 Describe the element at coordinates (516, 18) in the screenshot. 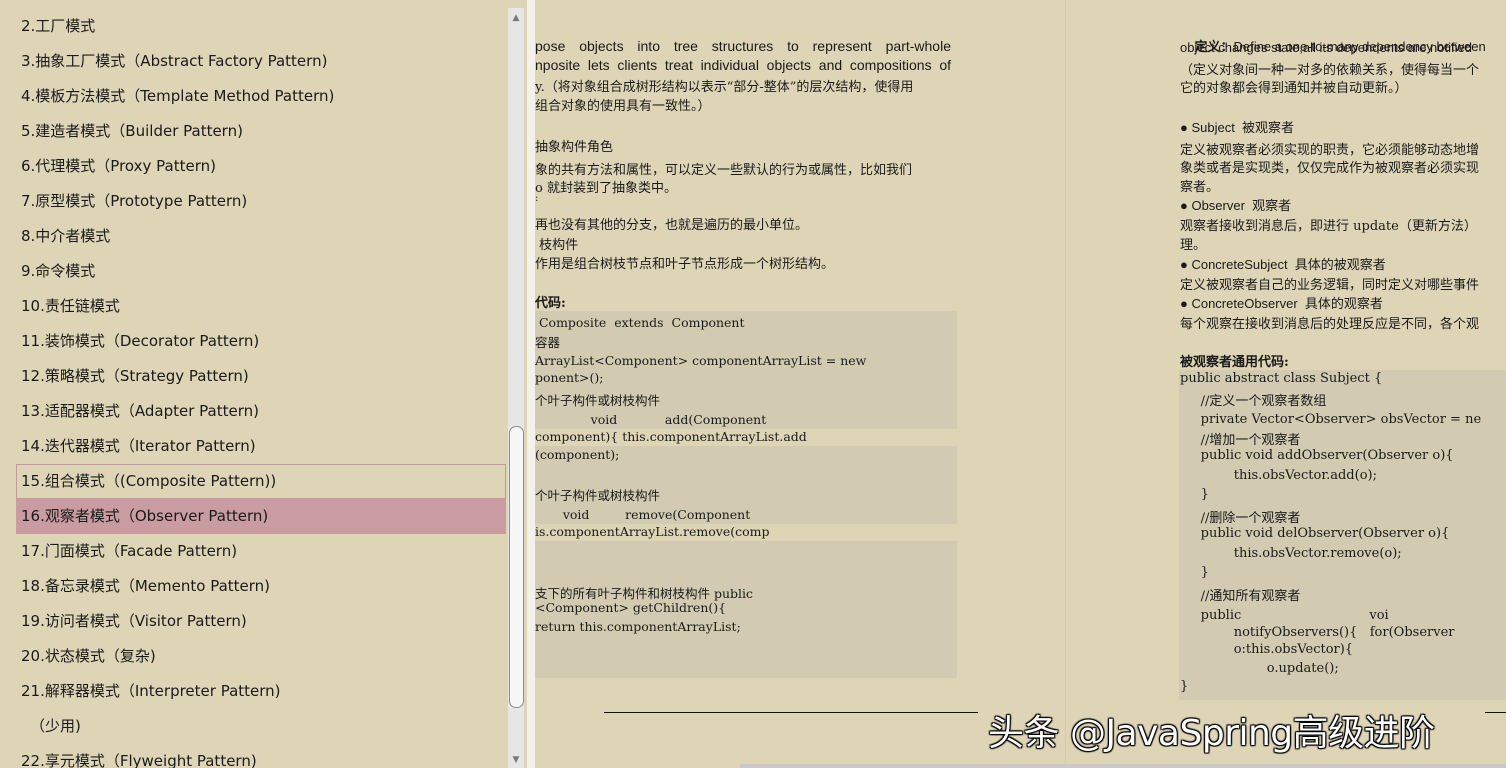

I see `scroll-up-arrow-icon: ▲` at that location.